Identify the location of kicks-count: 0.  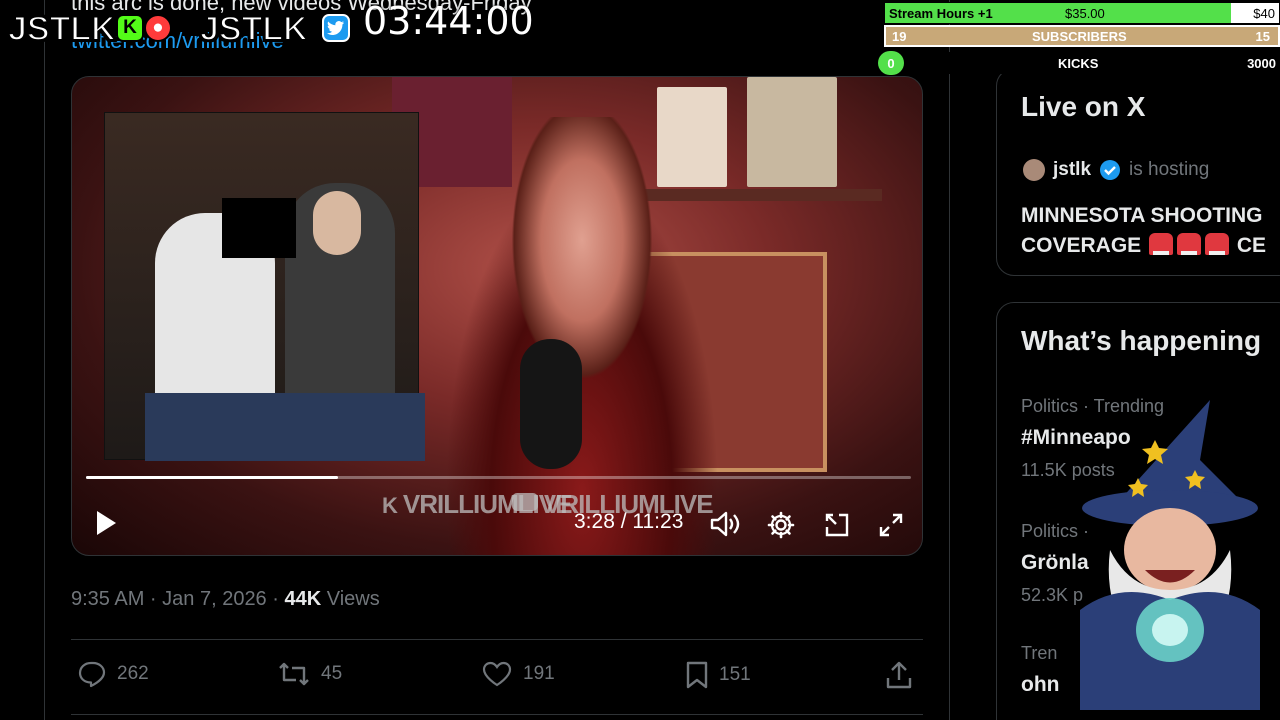
(891, 63).